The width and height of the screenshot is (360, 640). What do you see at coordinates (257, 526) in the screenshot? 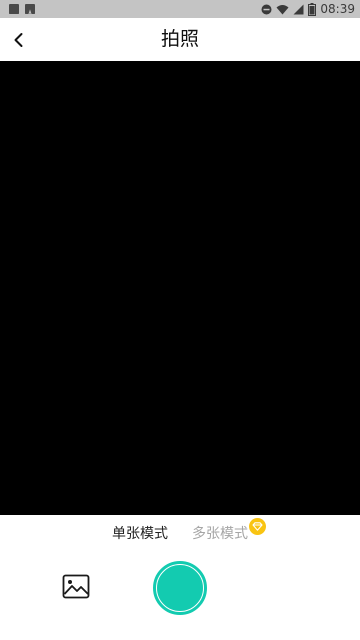
I see `diamond-icon` at bounding box center [257, 526].